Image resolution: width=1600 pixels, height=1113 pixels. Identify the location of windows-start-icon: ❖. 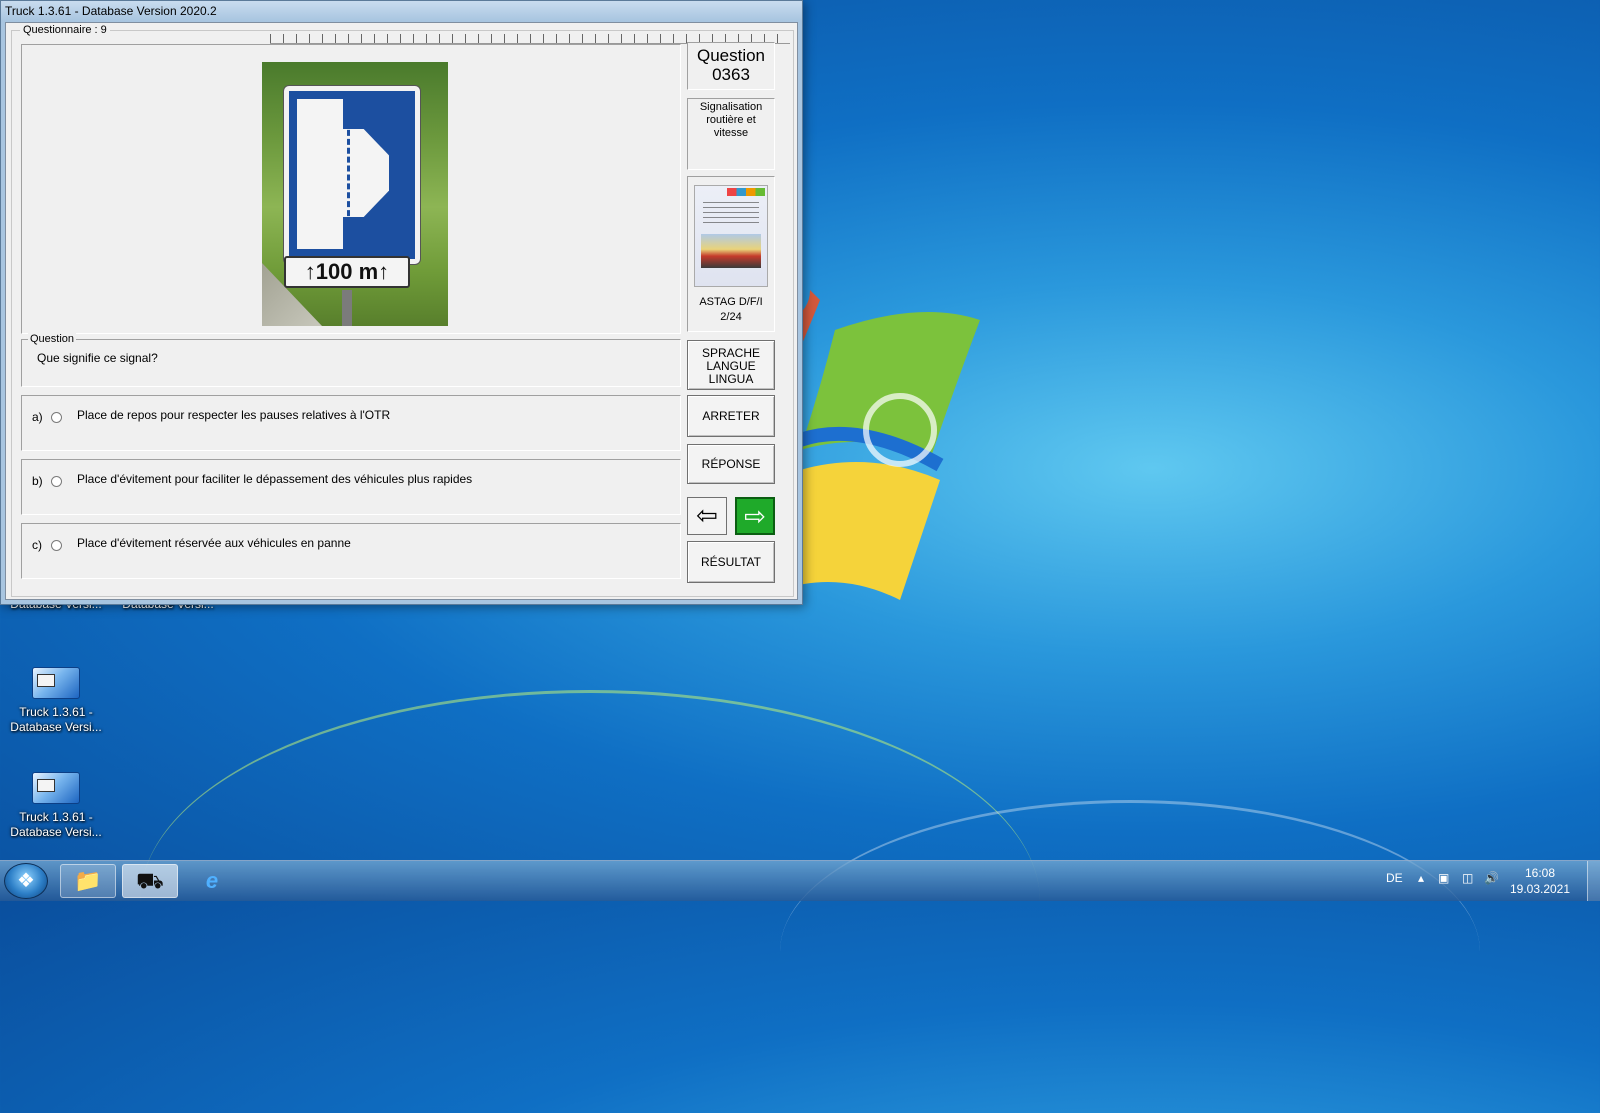
(26, 881).